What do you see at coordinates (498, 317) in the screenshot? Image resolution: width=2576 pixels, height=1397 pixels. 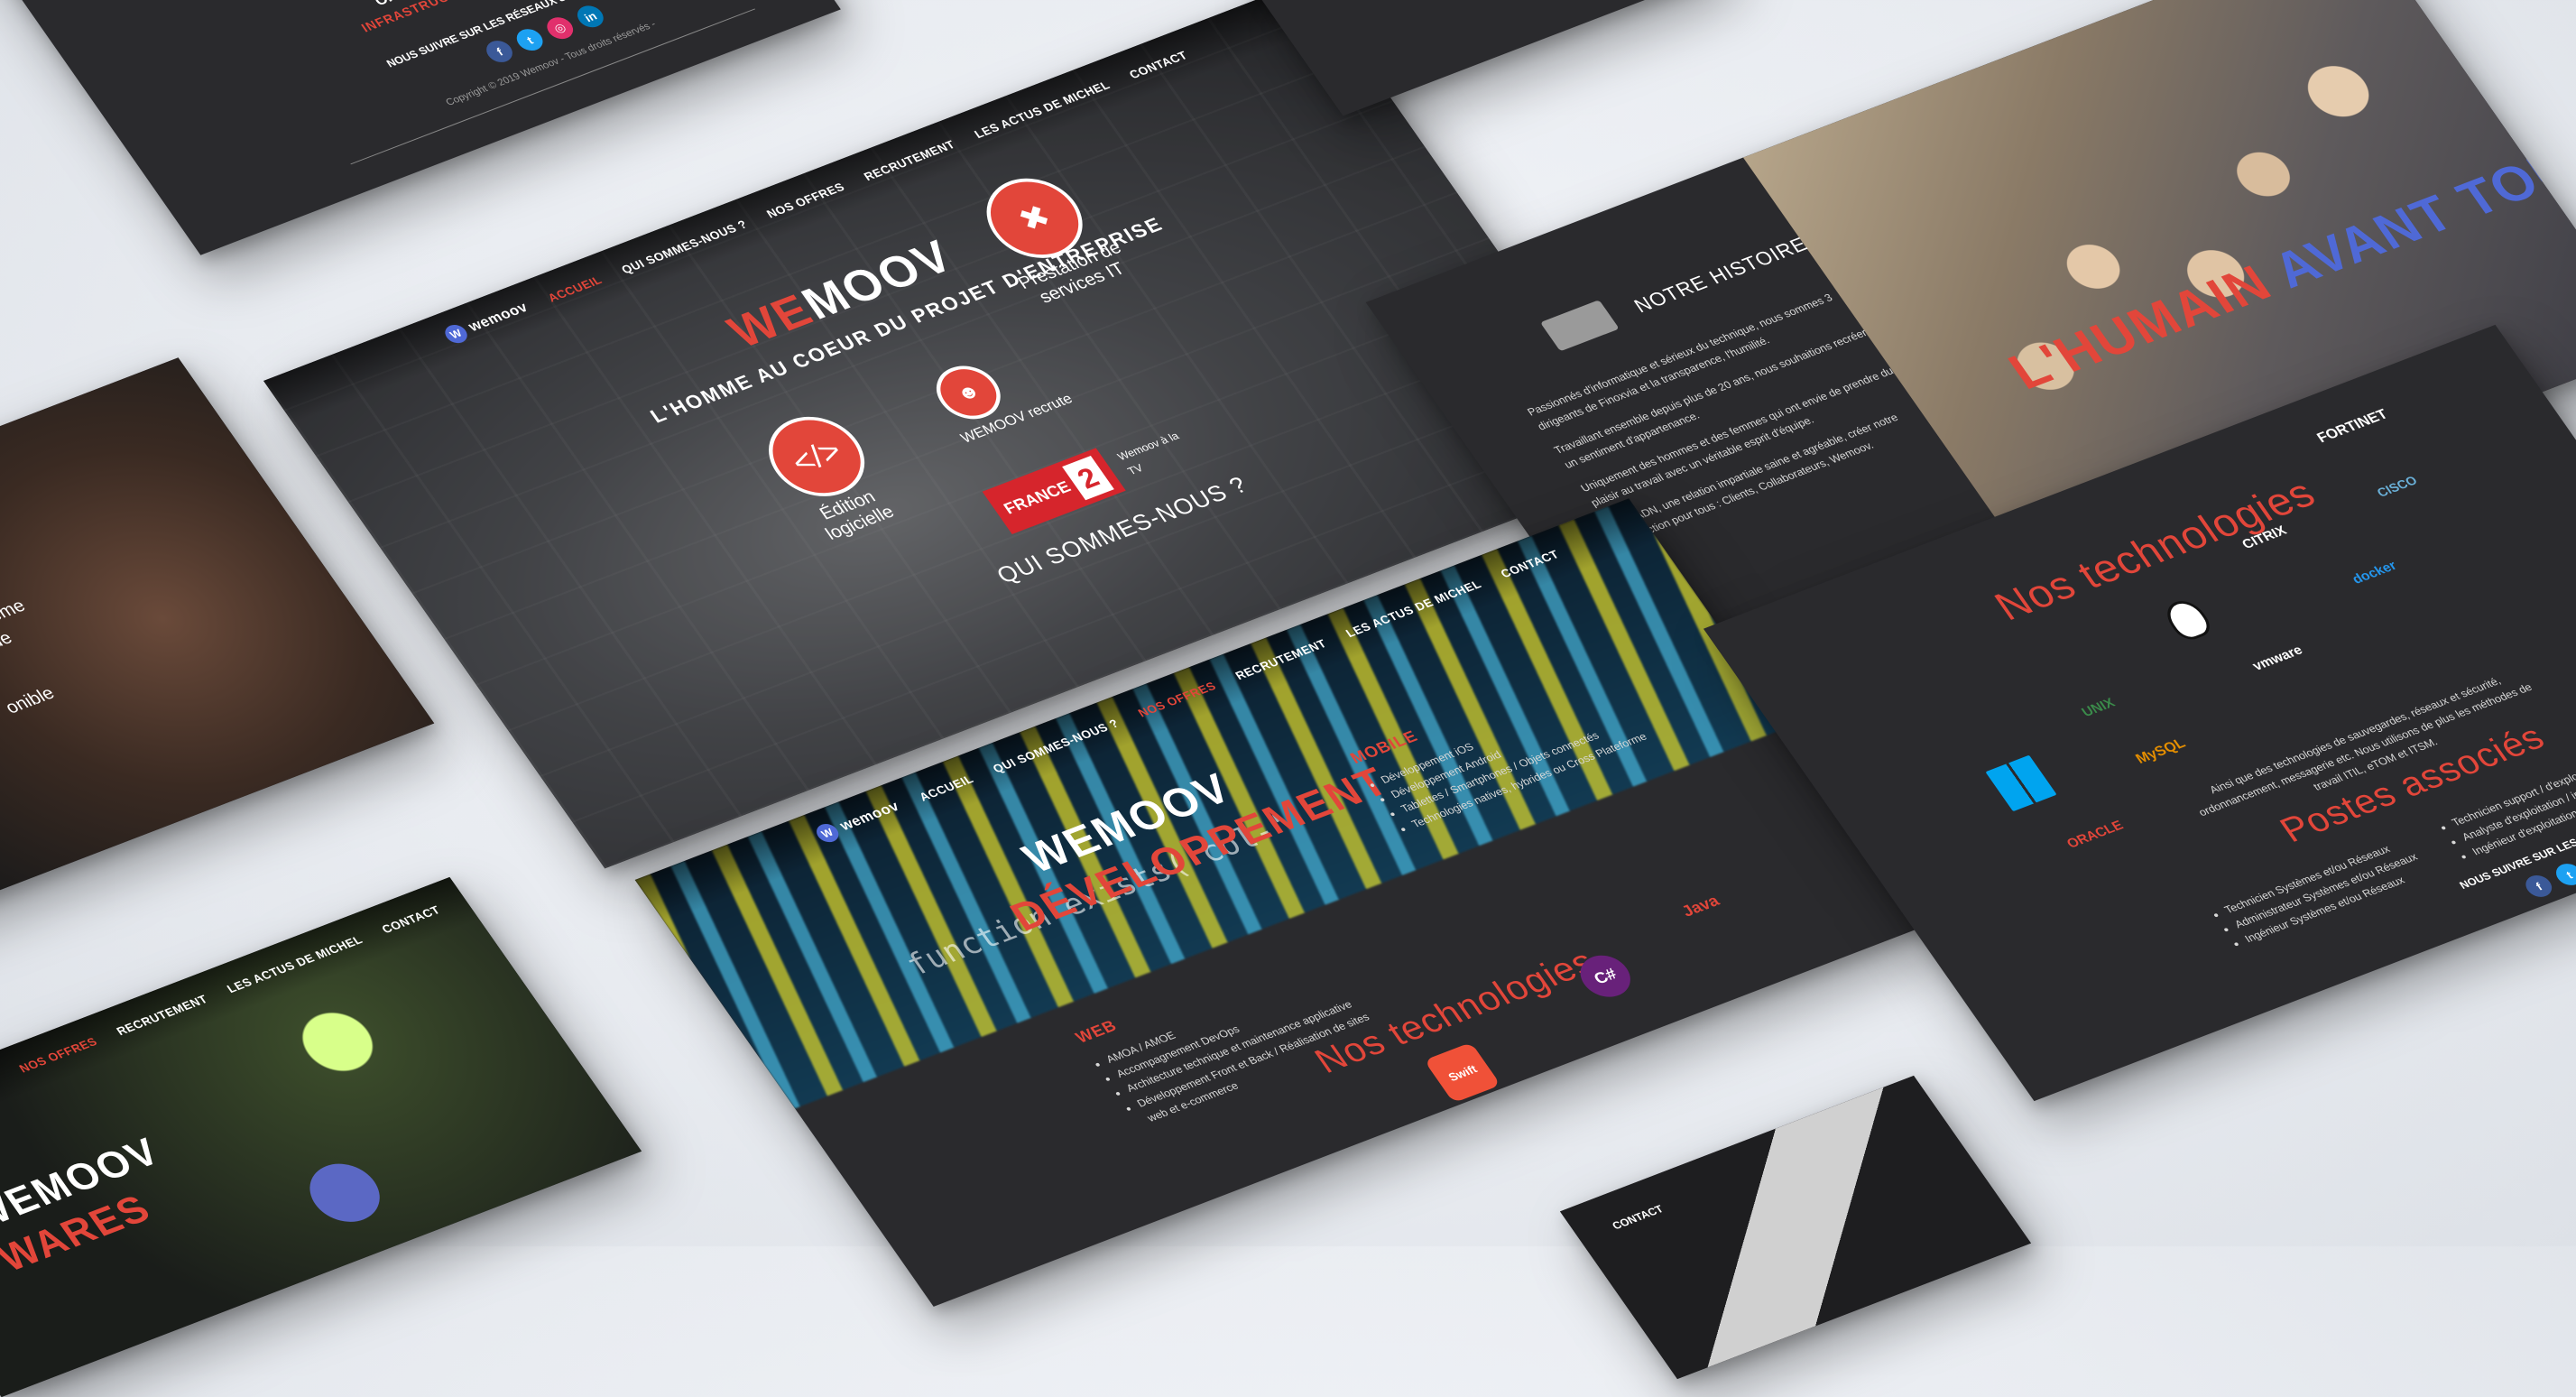 I see `logo-text: wemoov` at bounding box center [498, 317].